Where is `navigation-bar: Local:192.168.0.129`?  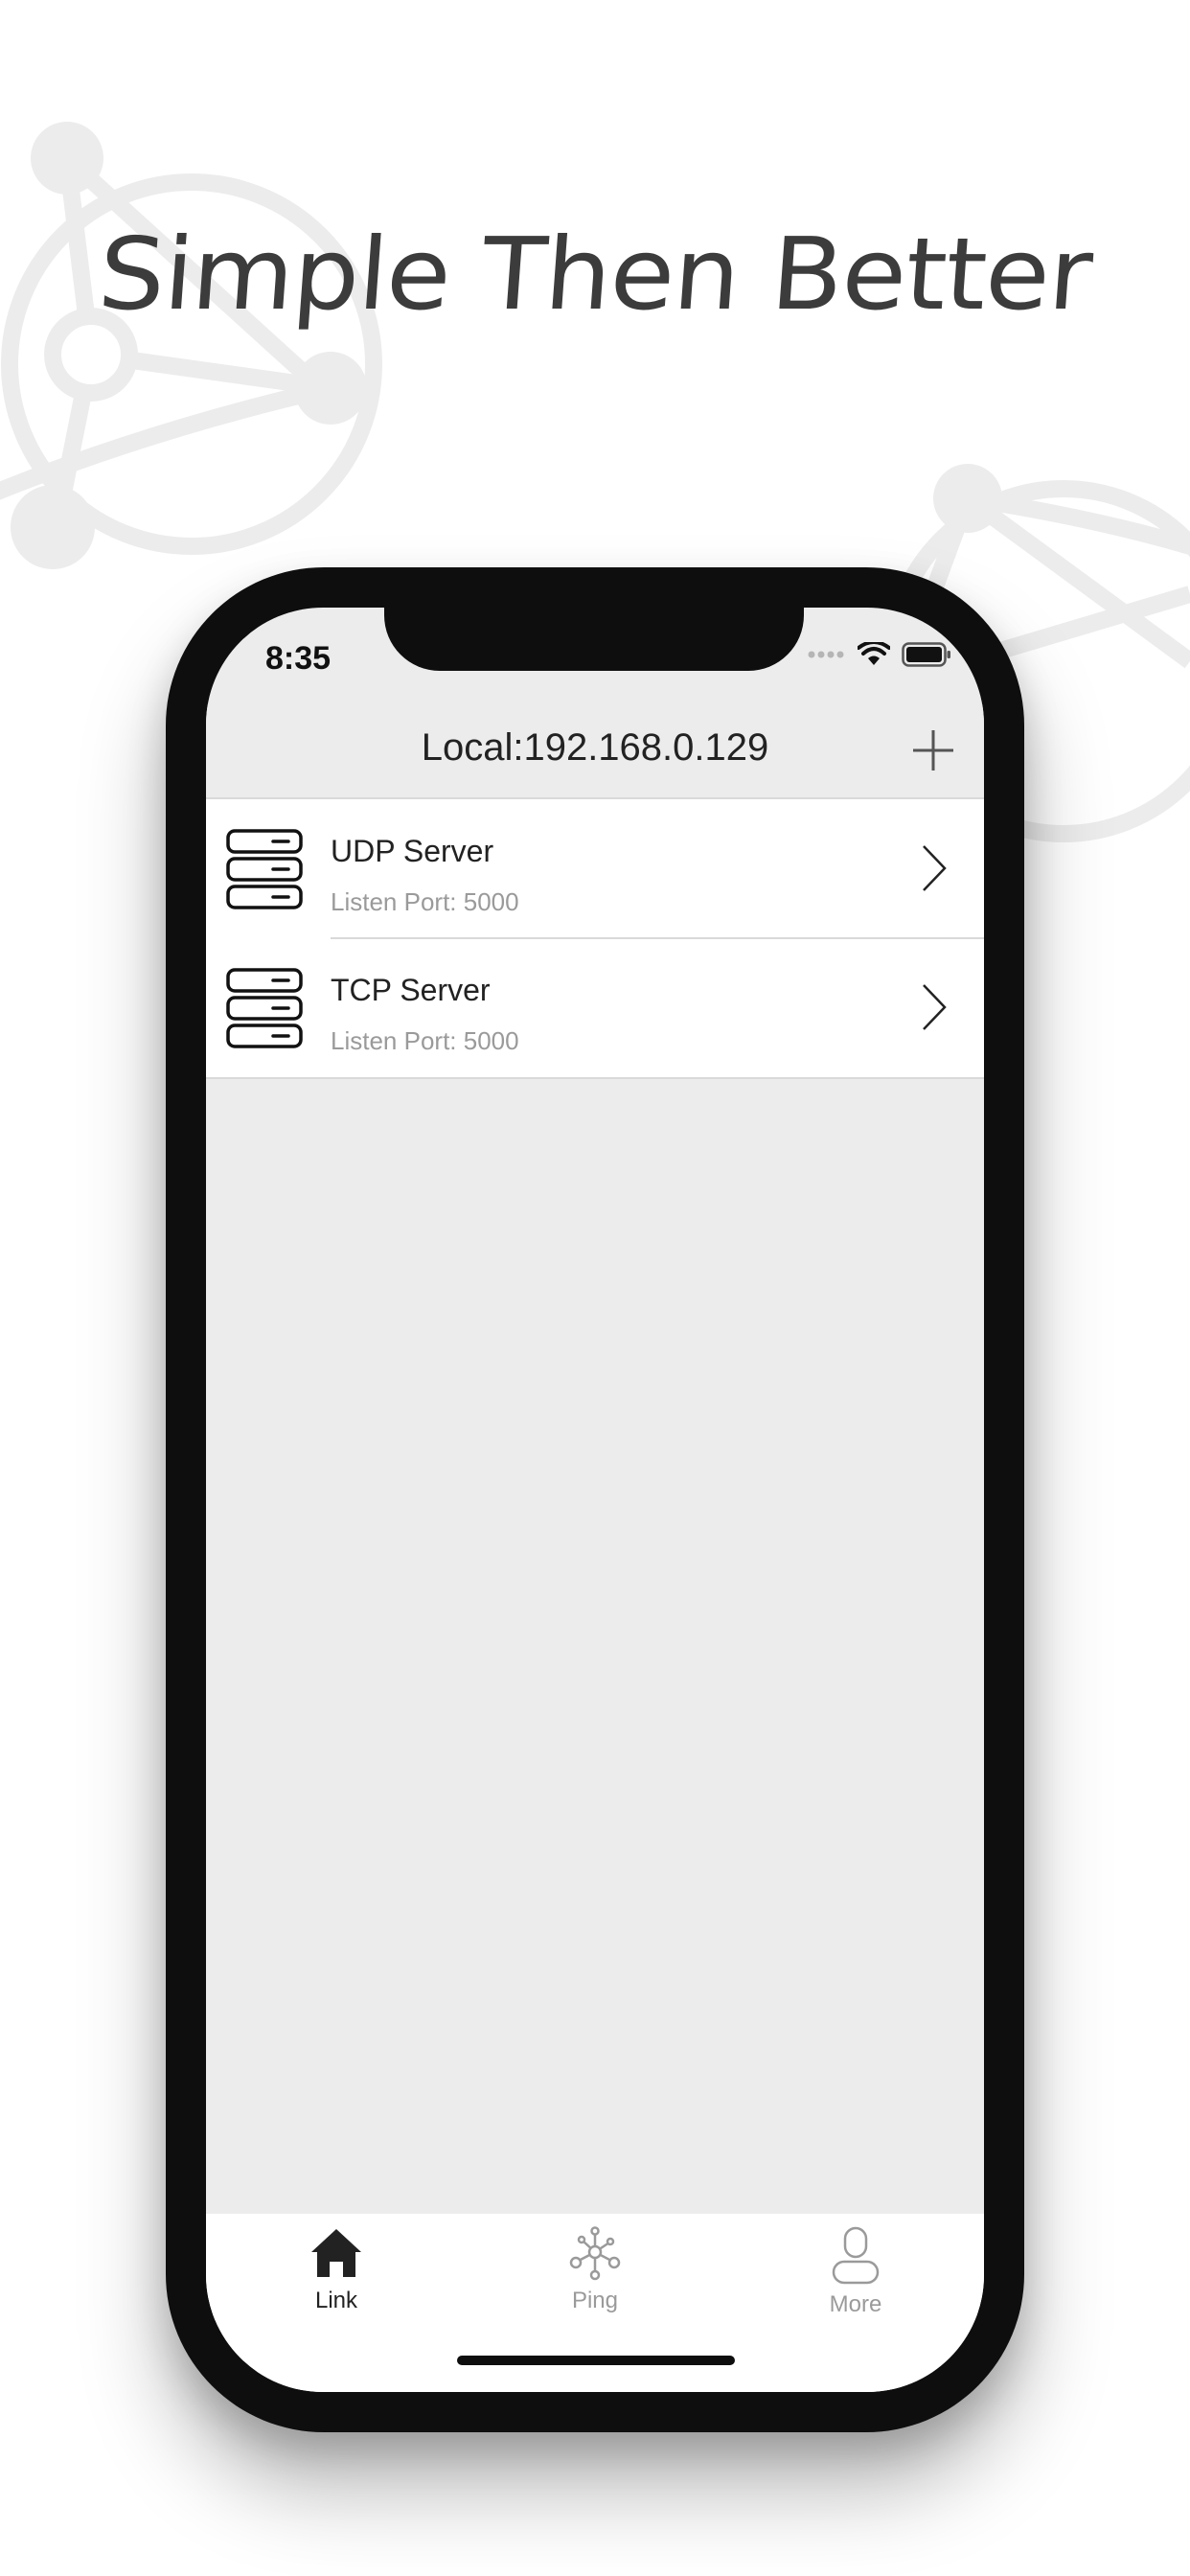 navigation-bar: Local:192.168.0.129 is located at coordinates (595, 751).